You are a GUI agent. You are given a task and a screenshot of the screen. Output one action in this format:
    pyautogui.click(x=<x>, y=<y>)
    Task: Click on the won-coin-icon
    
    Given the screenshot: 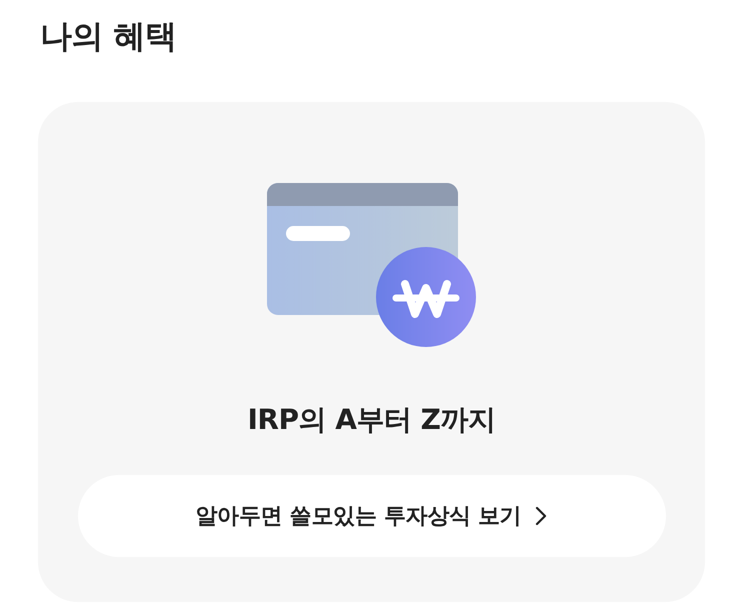 What is the action you would take?
    pyautogui.click(x=426, y=297)
    